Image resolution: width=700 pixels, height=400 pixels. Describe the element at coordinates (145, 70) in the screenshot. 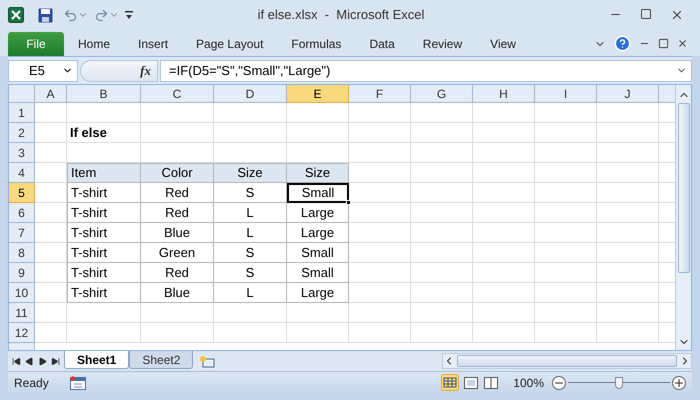

I see `insert-function-button: fx` at that location.